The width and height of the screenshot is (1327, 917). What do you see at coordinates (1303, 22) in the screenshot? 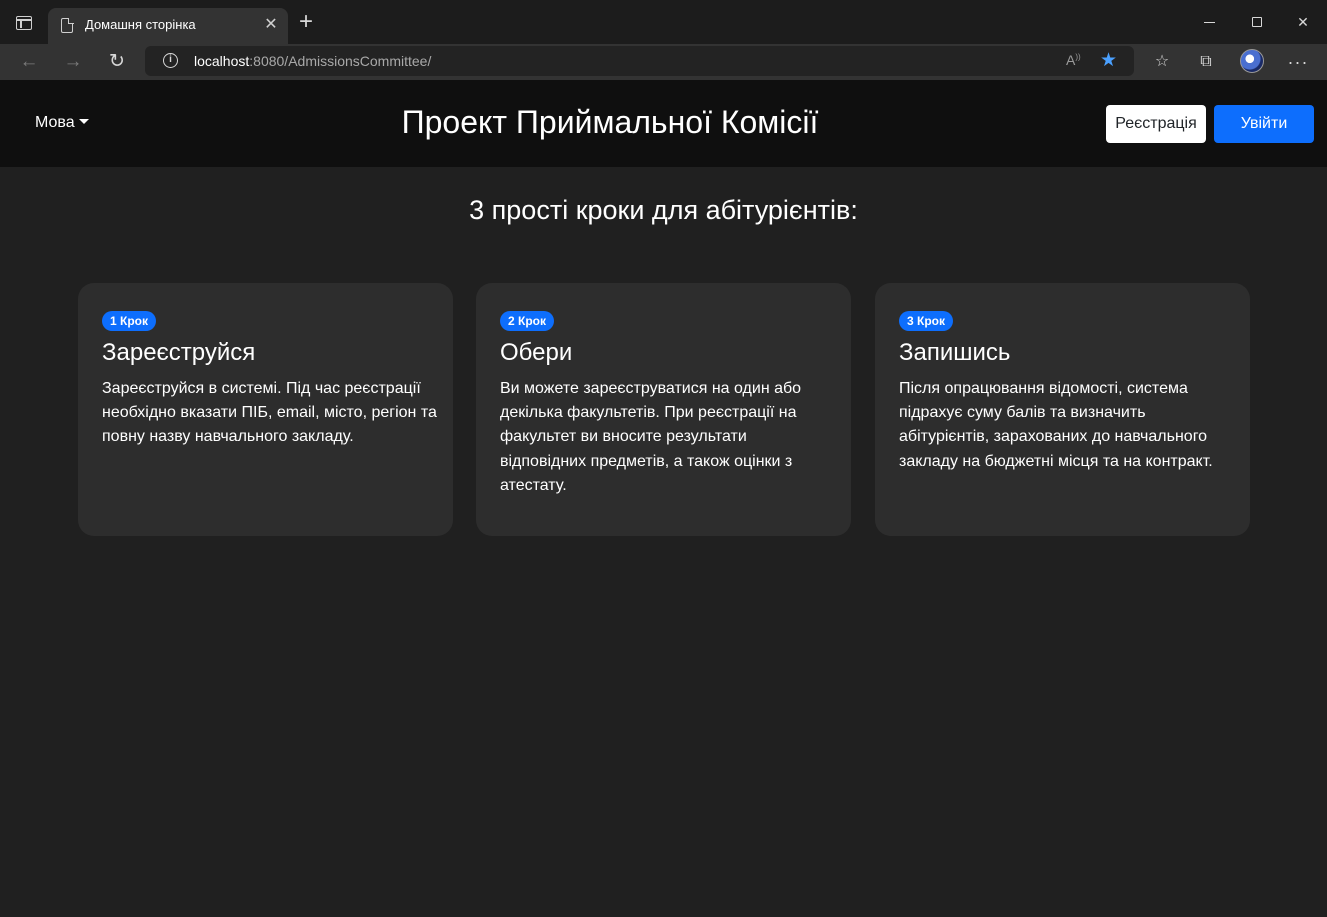
I see `window-close-icon: ✕` at bounding box center [1303, 22].